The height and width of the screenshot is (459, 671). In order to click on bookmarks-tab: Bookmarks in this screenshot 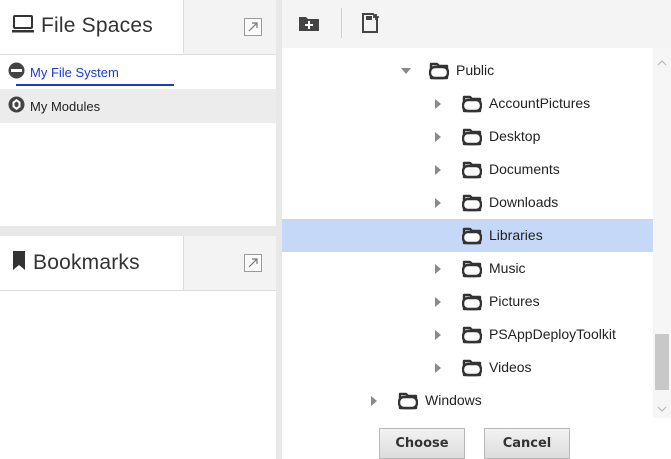, I will do `click(92, 263)`.